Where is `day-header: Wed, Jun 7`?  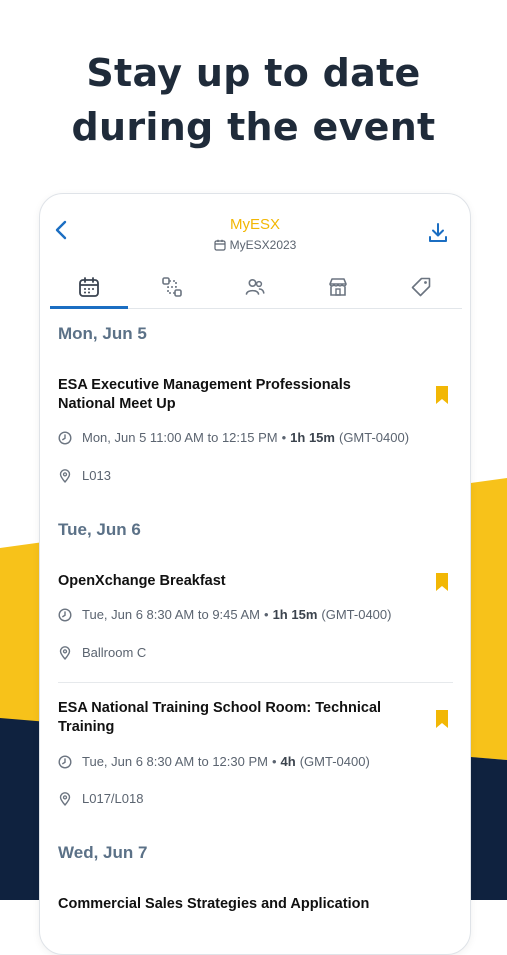 day-header: Wed, Jun 7 is located at coordinates (103, 852).